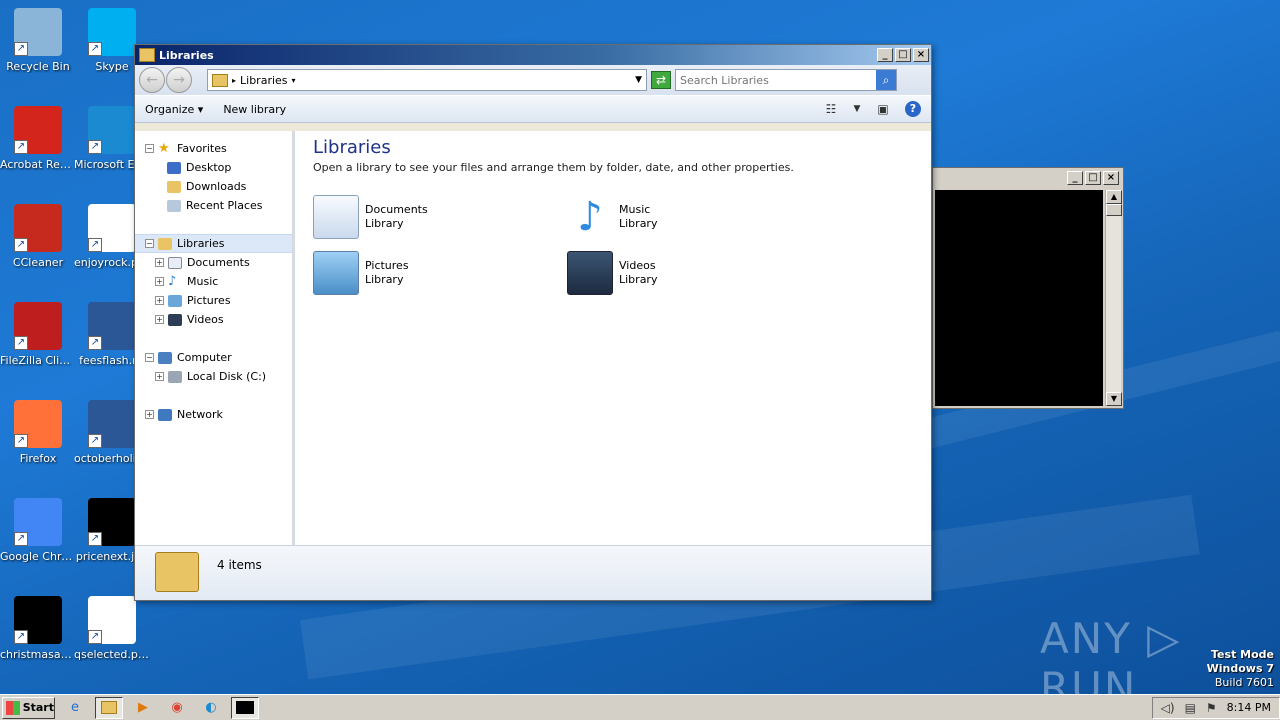 The width and height of the screenshot is (1280, 720). I want to click on desktop-icon-item: ↗ Acrobat Reader DC, so click(38, 138).